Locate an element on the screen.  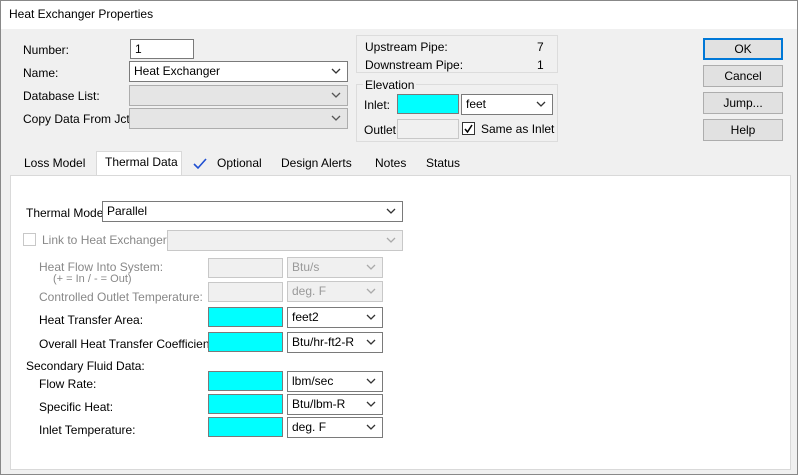
number-label: Number: is located at coordinates (46, 50).